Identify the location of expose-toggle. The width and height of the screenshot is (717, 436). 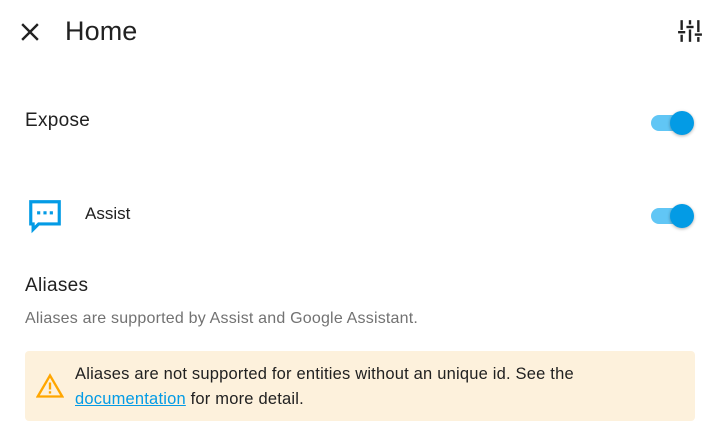
(673, 123).